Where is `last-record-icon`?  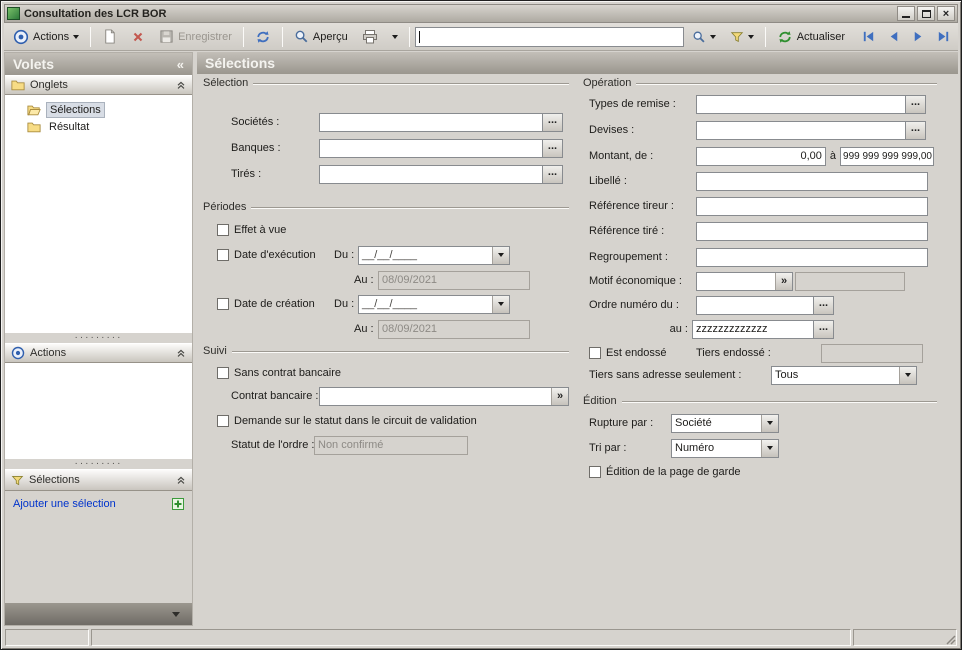
last-record-icon is located at coordinates (943, 36).